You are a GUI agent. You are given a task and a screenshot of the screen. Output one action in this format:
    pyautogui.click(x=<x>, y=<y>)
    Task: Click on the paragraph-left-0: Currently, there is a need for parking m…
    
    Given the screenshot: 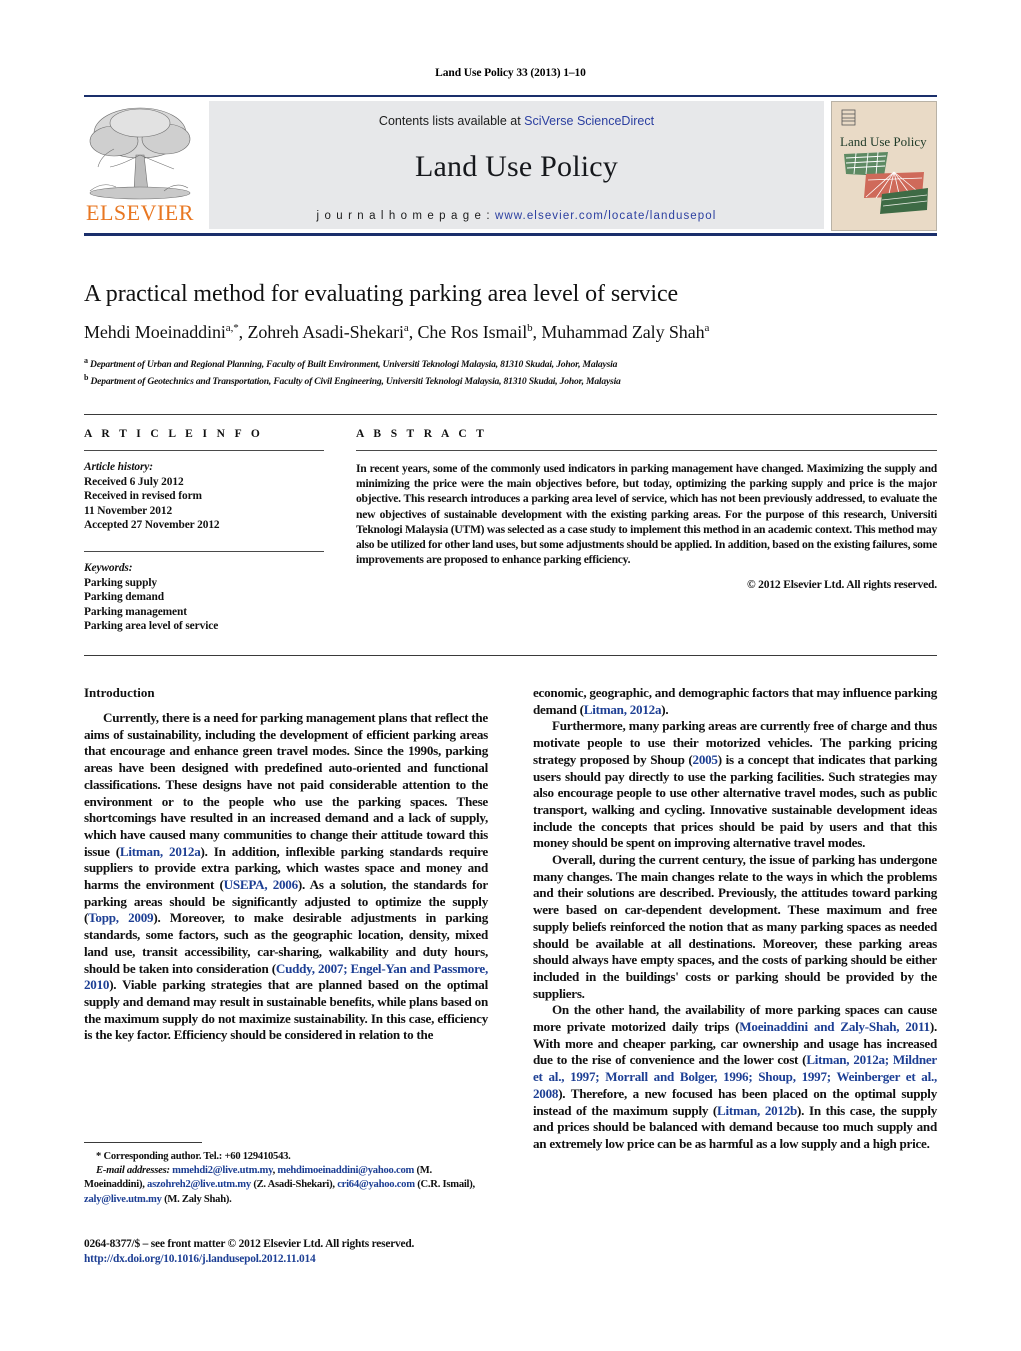 What is the action you would take?
    pyautogui.click(x=286, y=876)
    